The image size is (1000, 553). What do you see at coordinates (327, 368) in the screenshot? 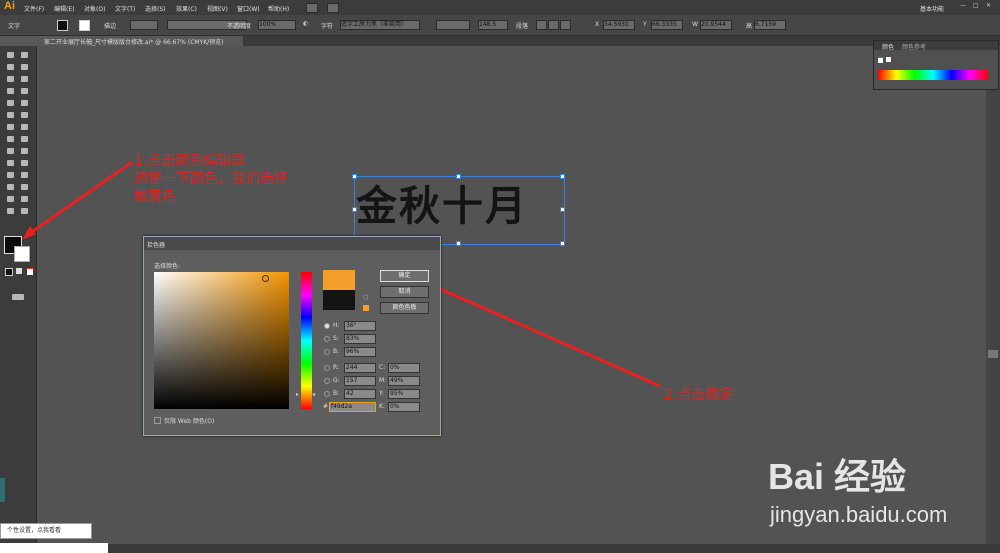
I see `radio-r` at bounding box center [327, 368].